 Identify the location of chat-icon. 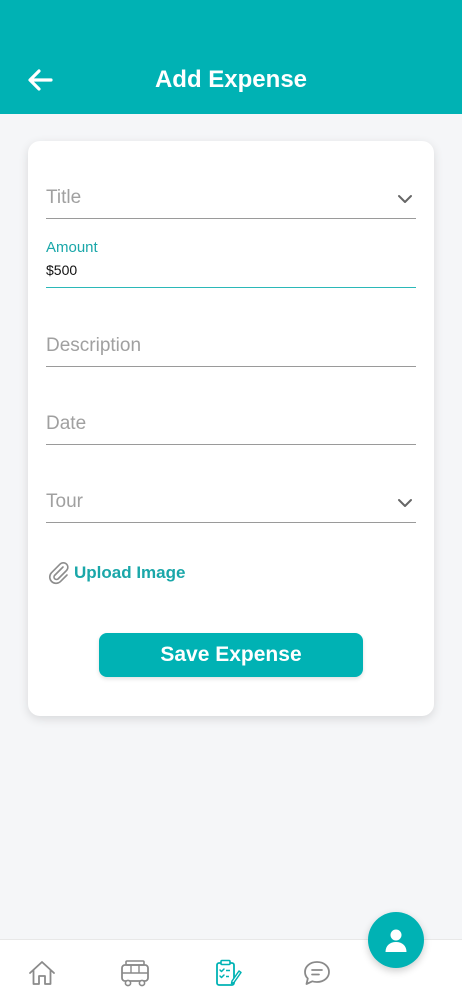
(317, 973).